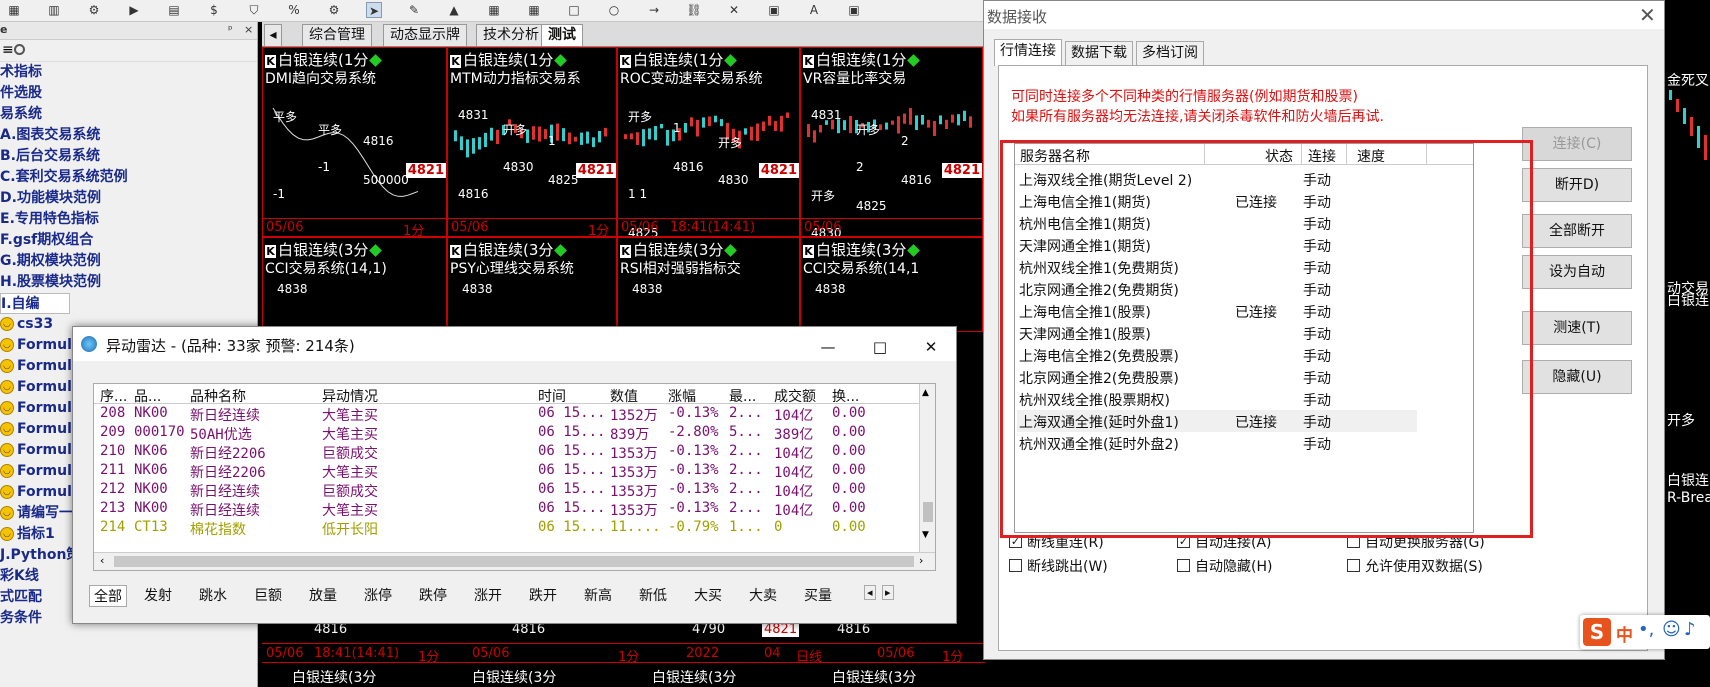 Image resolution: width=1710 pixels, height=687 pixels. What do you see at coordinates (254, 10) in the screenshot?
I see `filter-icon: ⛉` at bounding box center [254, 10].